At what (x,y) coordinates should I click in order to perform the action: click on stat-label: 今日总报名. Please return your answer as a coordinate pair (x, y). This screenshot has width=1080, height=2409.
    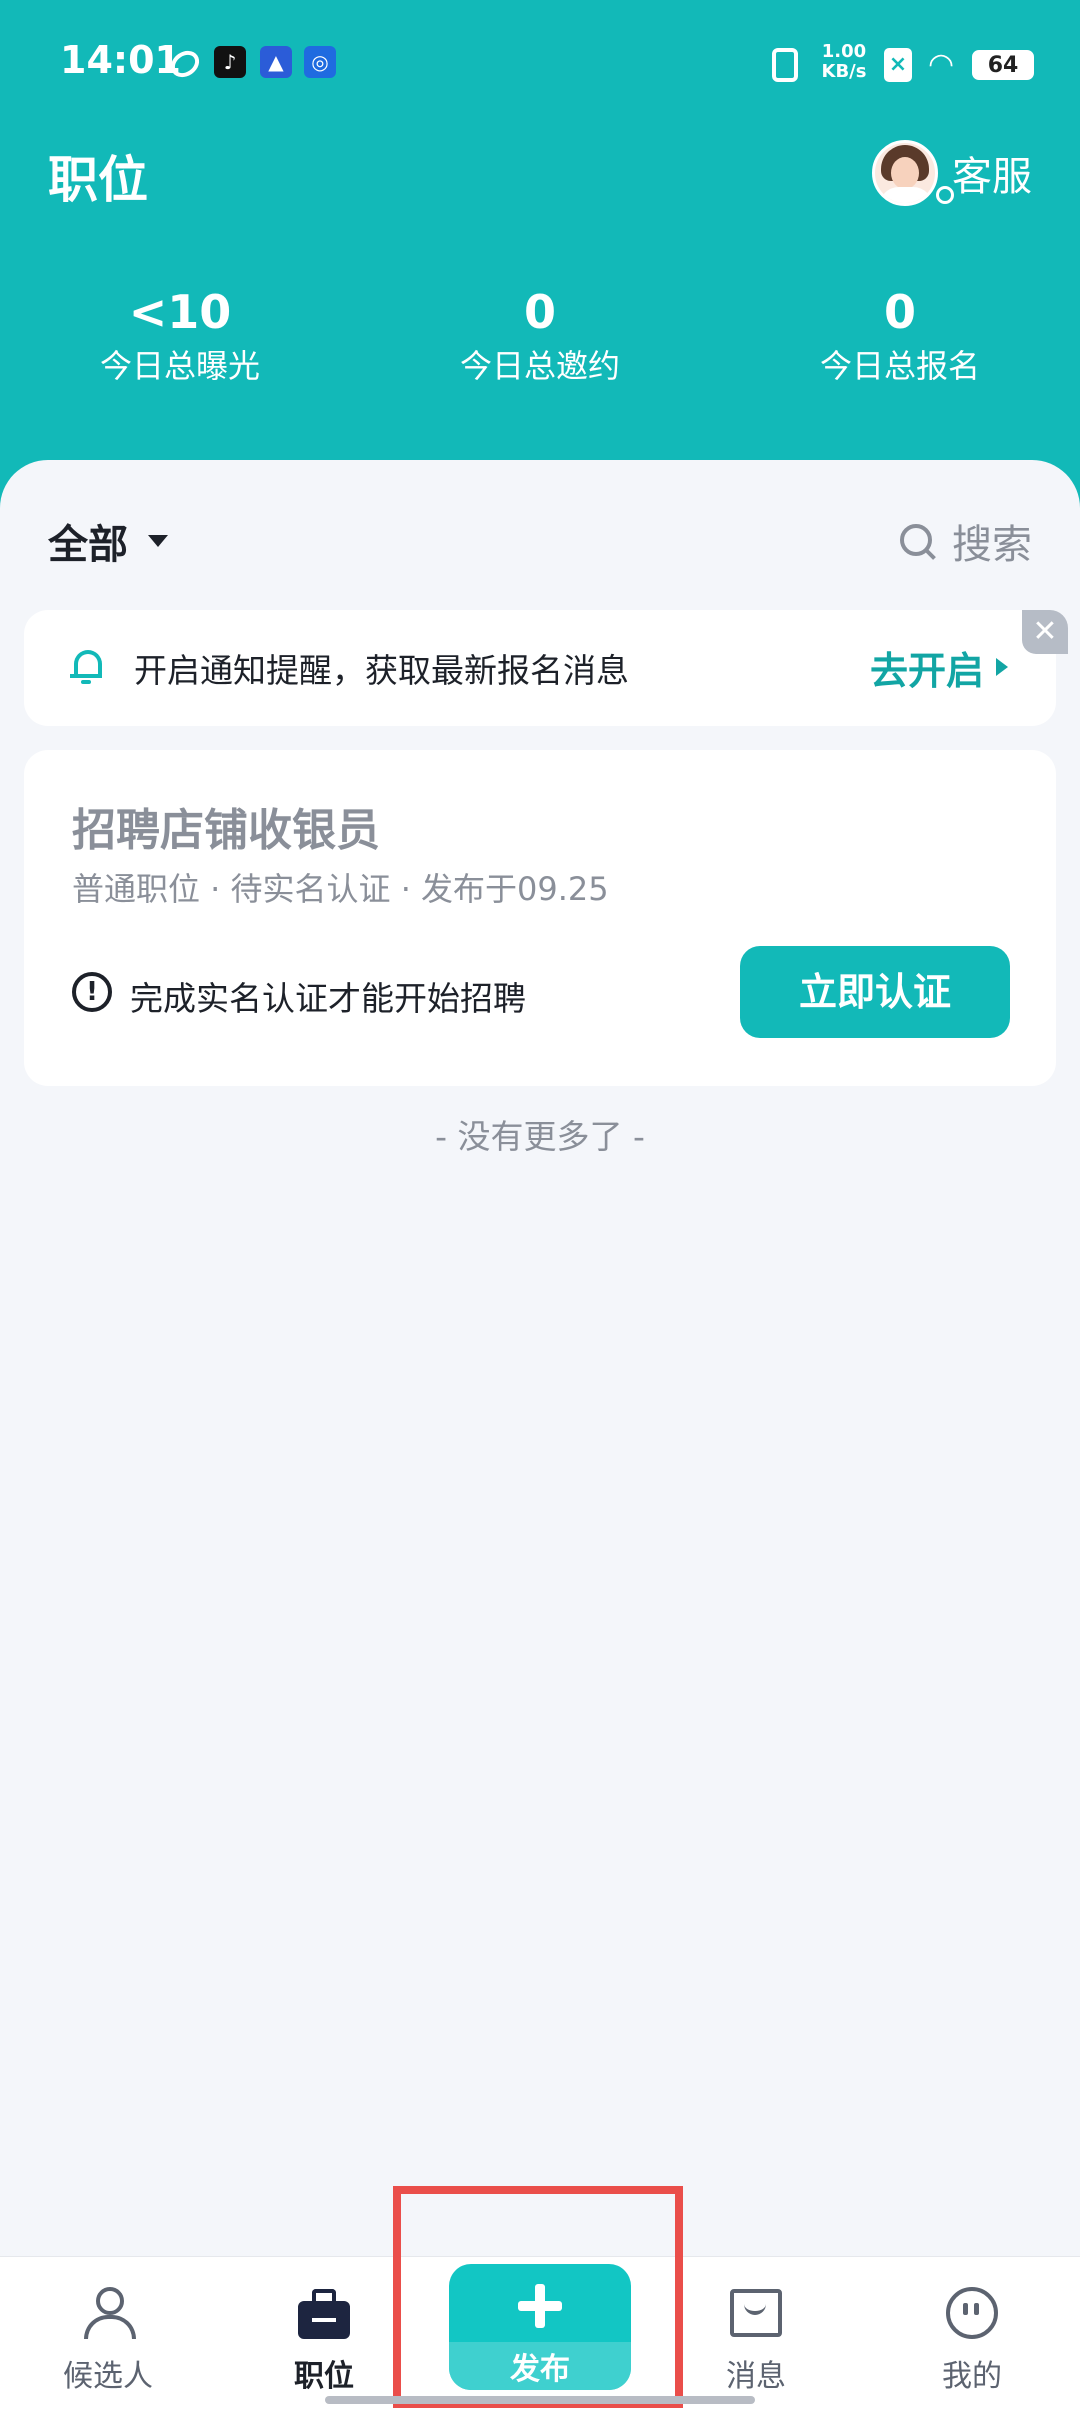
    Looking at the image, I should click on (899, 366).